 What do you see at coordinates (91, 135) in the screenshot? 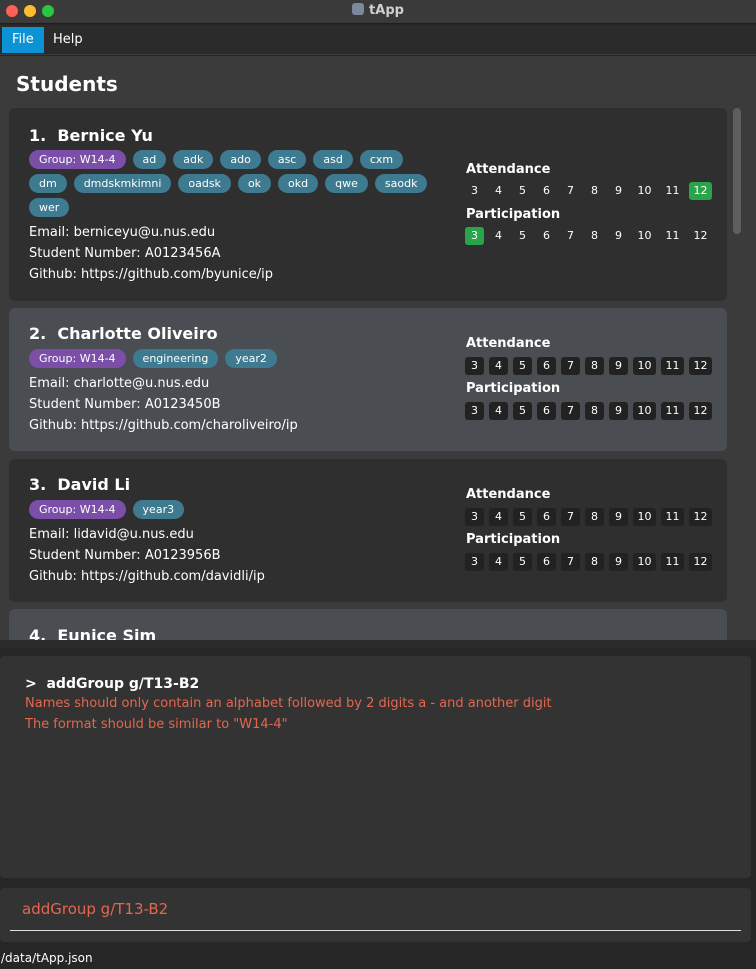
I see `student-name: 1. Bernice Yu` at bounding box center [91, 135].